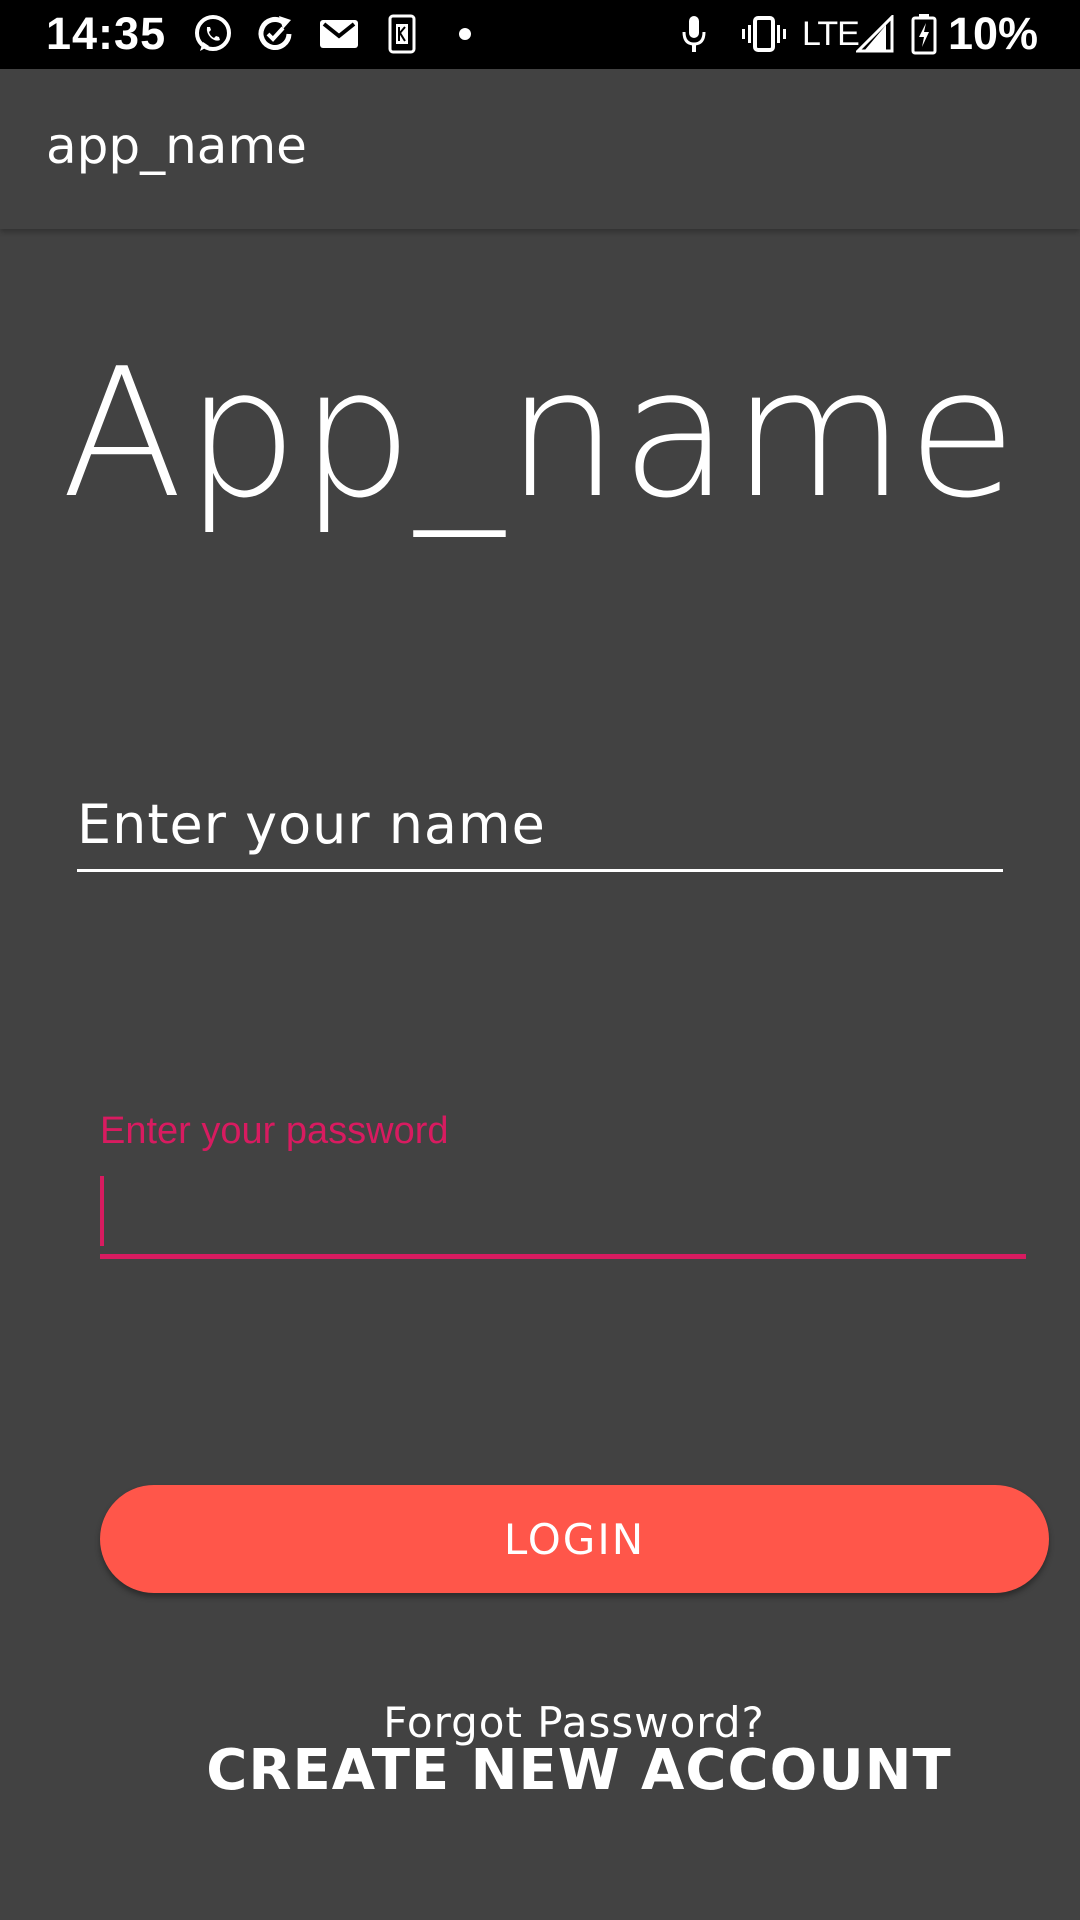 The height and width of the screenshot is (1920, 1080). What do you see at coordinates (574, 1539) in the screenshot?
I see `login-button: LOGIN` at bounding box center [574, 1539].